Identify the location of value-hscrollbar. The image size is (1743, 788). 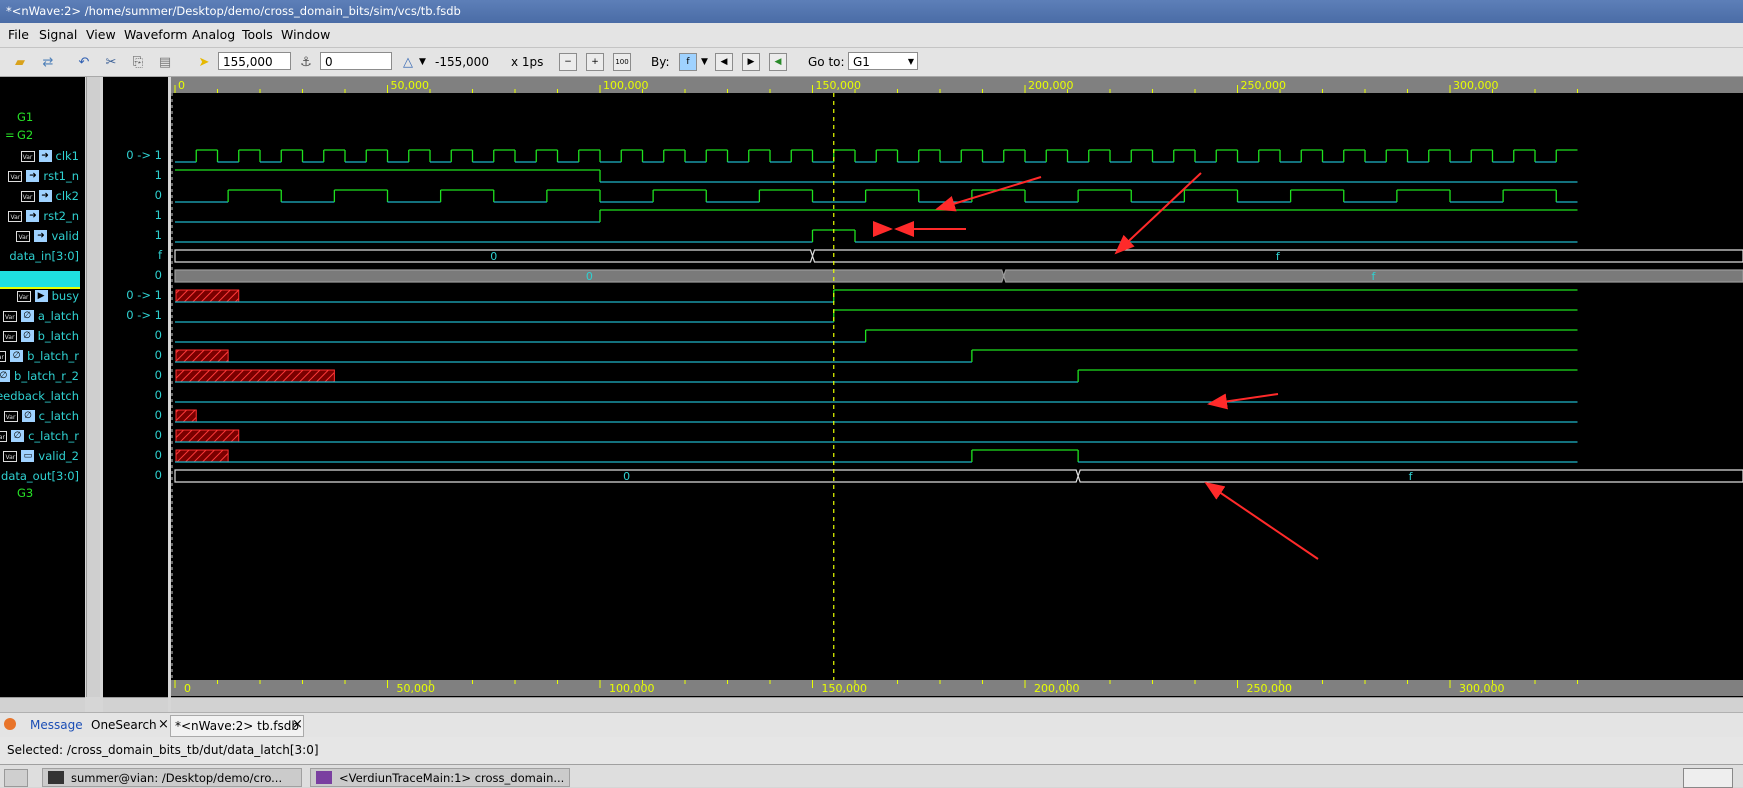
(135, 704).